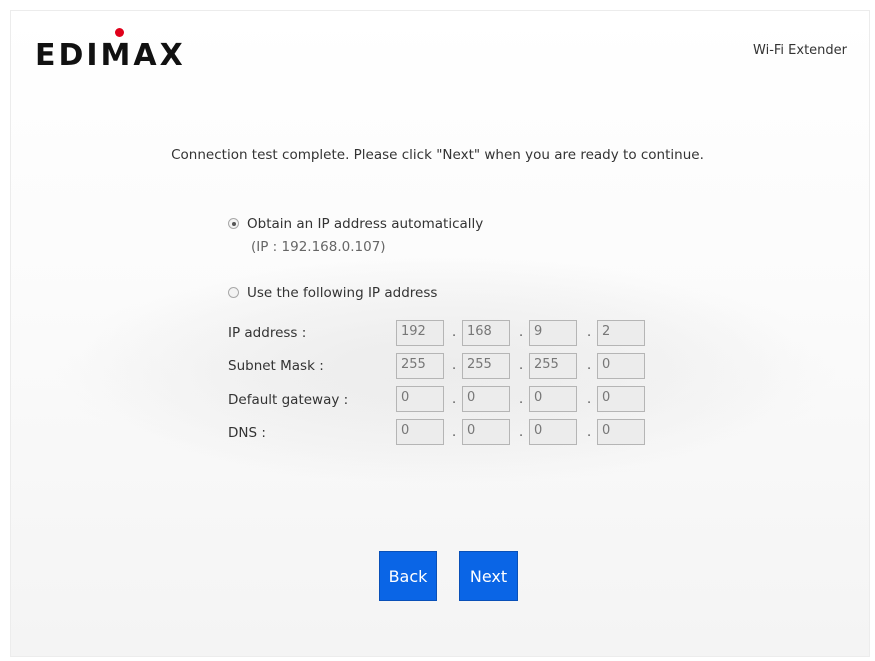  What do you see at coordinates (420, 399) in the screenshot?
I see `default-gateway-octet-1: 0` at bounding box center [420, 399].